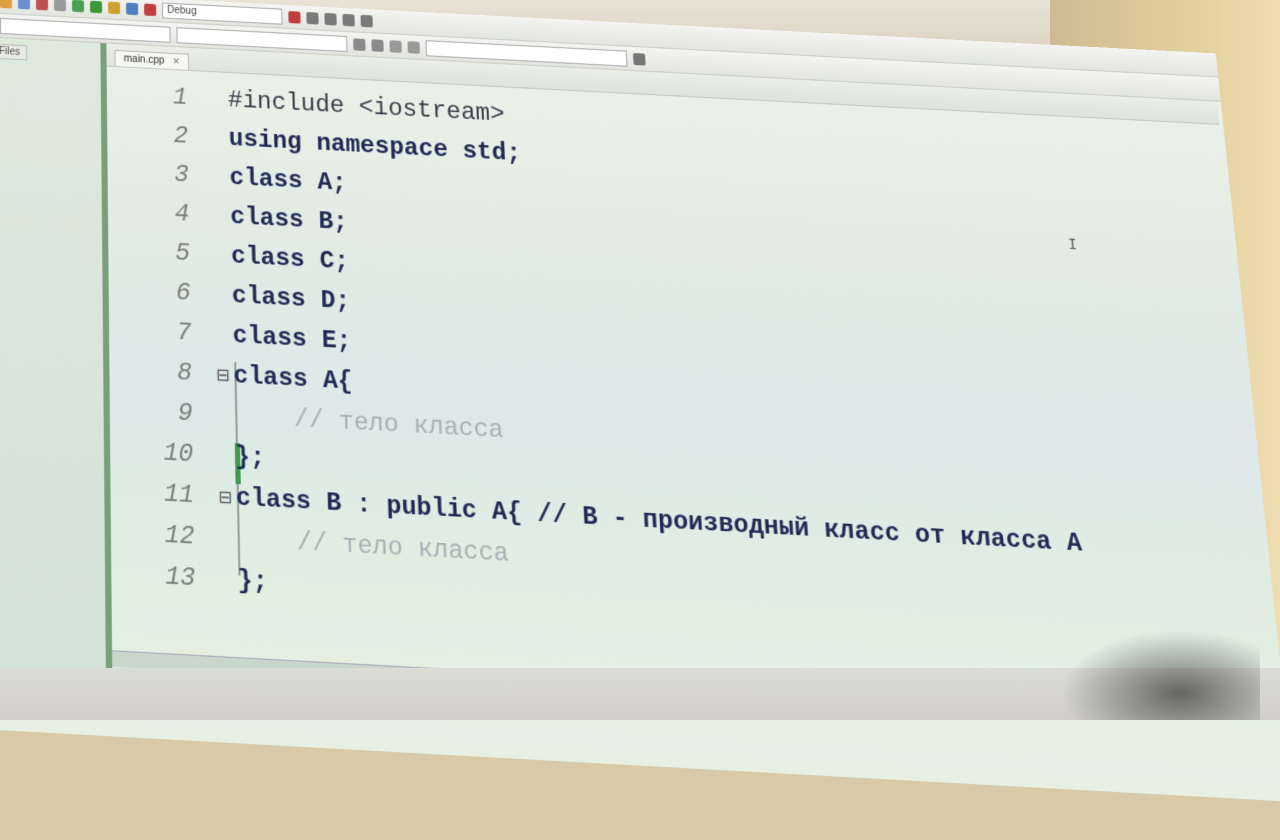 The image size is (1280, 840). What do you see at coordinates (144, 60) in the screenshot?
I see `file-tab-label: main.cpp` at bounding box center [144, 60].